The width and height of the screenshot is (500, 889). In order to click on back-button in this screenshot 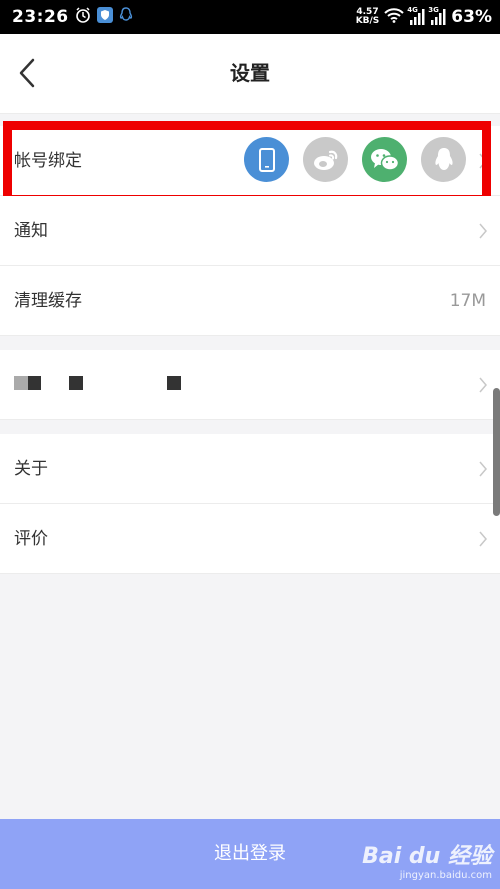, I will do `click(29, 73)`.